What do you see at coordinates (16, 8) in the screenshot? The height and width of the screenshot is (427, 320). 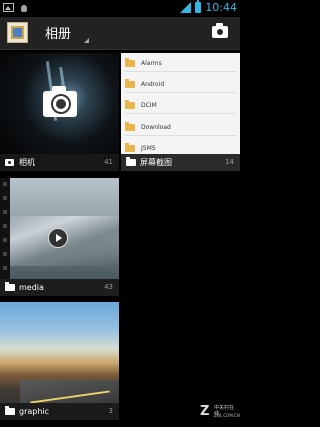 I see `notification-icons` at bounding box center [16, 8].